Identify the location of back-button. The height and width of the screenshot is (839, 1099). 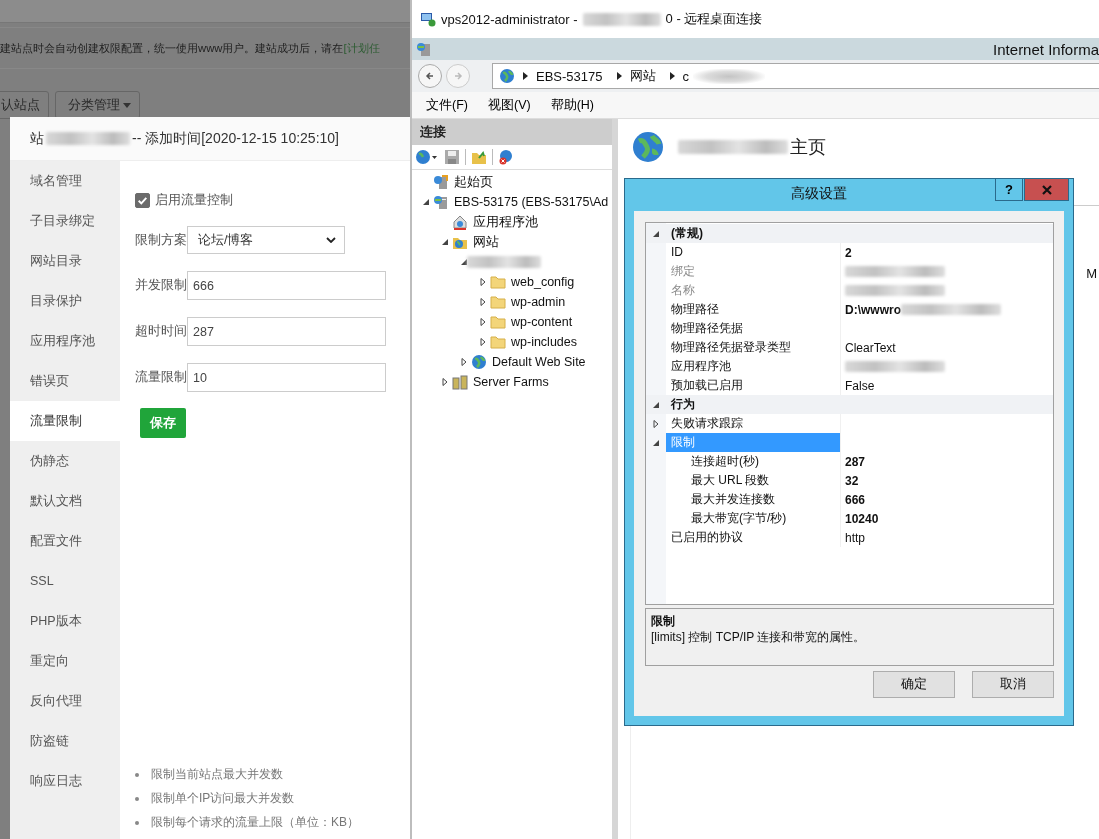
(430, 76).